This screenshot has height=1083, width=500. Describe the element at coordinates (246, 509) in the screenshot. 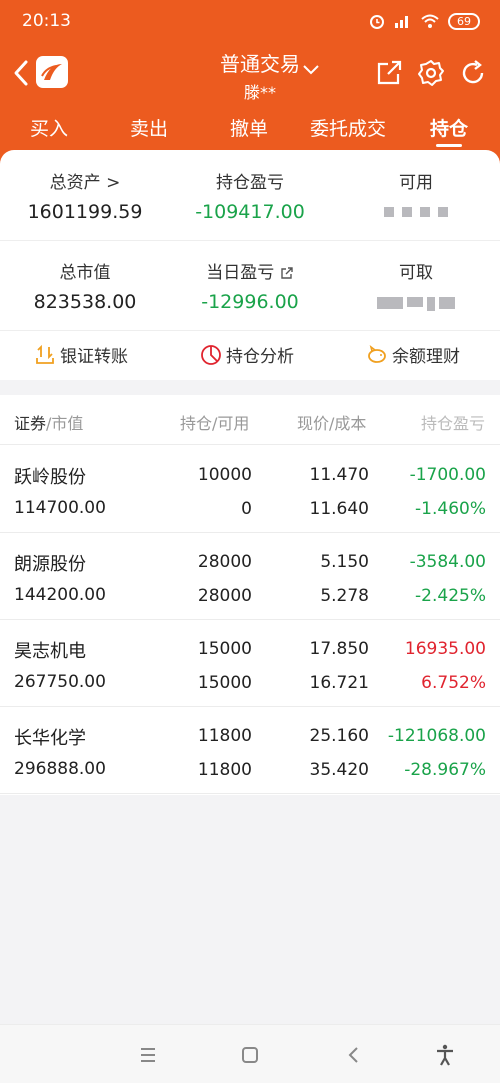

I see `stock-available: 0` at that location.